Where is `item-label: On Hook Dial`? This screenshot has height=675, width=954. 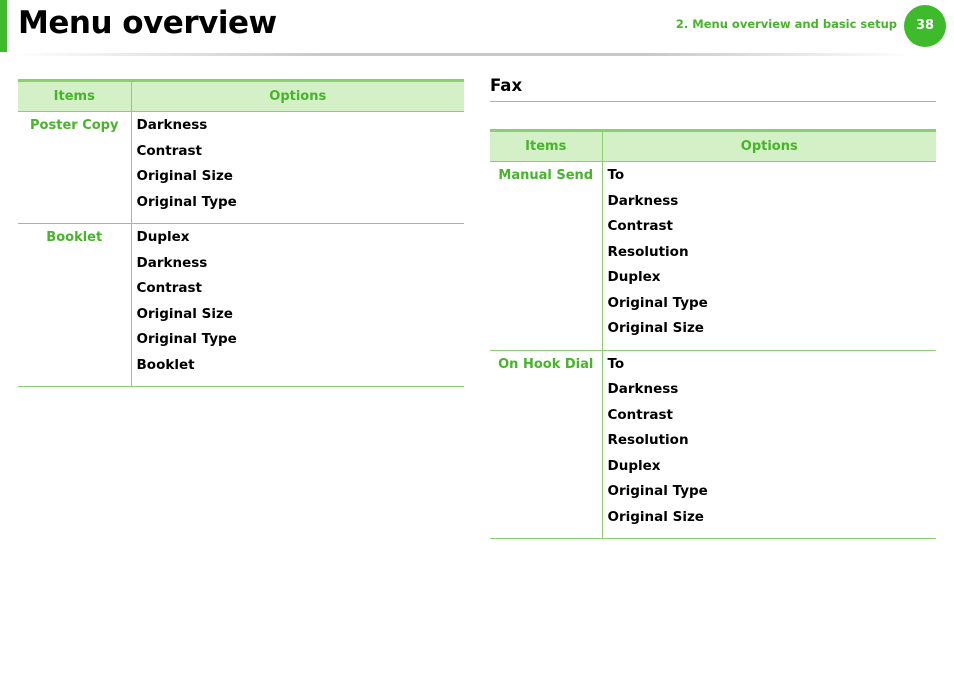 item-label: On Hook Dial is located at coordinates (546, 364).